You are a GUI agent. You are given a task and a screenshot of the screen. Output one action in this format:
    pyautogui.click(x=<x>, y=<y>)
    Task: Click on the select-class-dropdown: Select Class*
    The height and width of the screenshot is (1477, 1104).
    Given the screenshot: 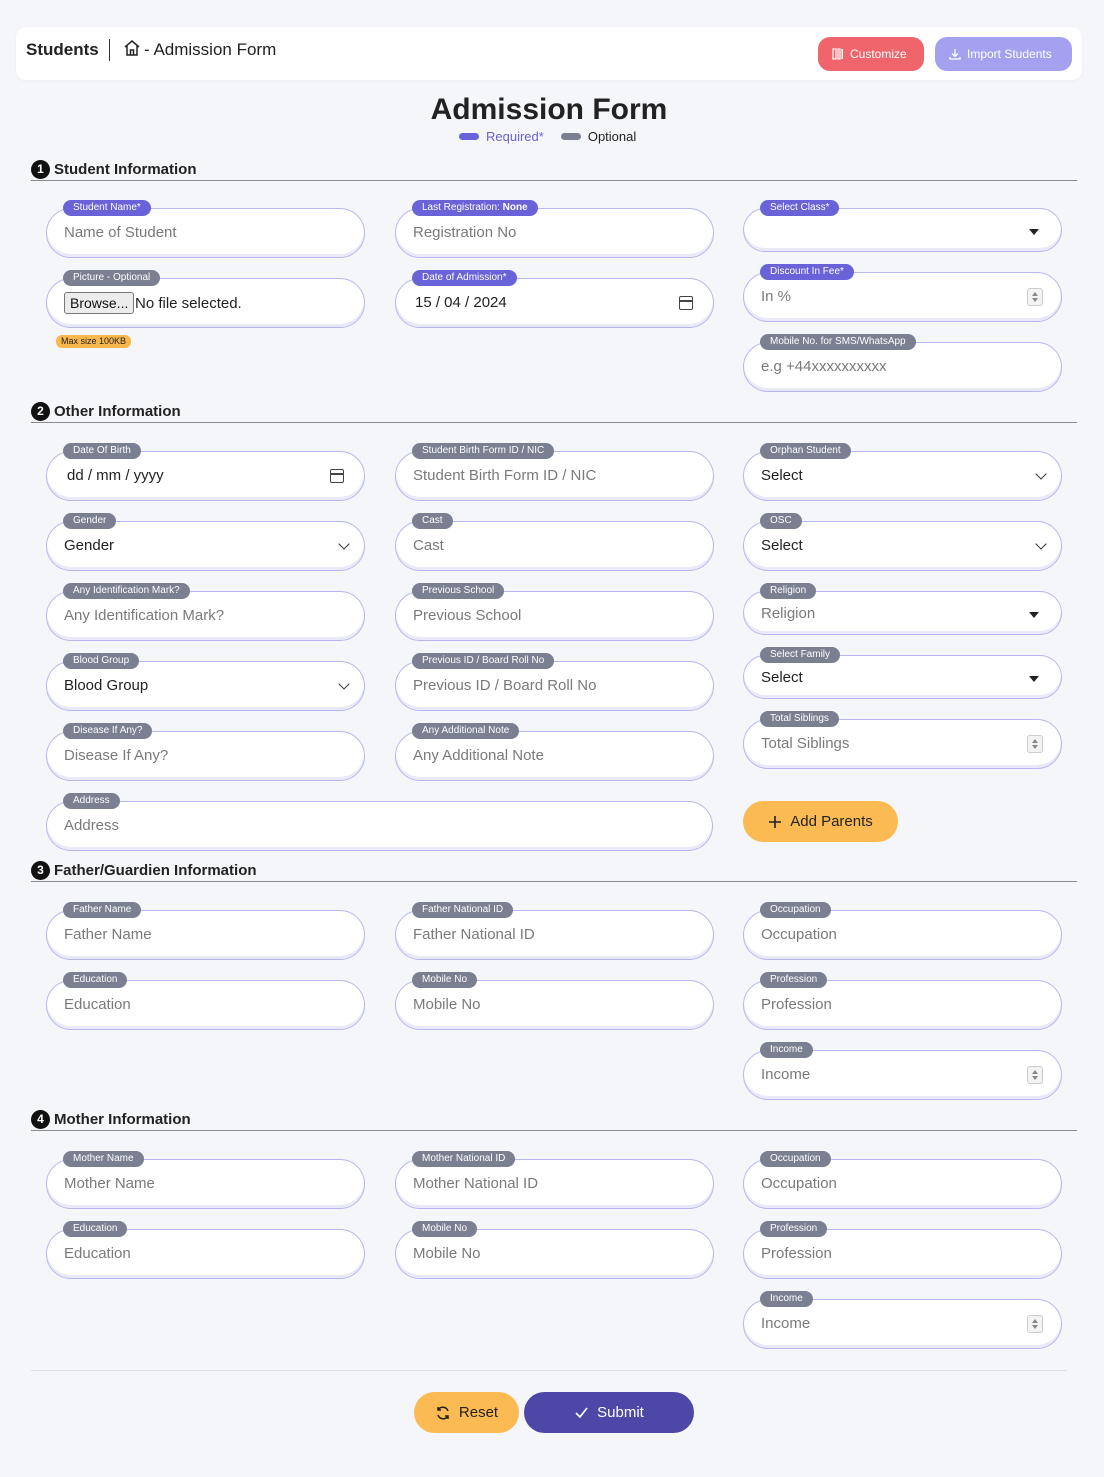 What is the action you would take?
    pyautogui.click(x=902, y=226)
    